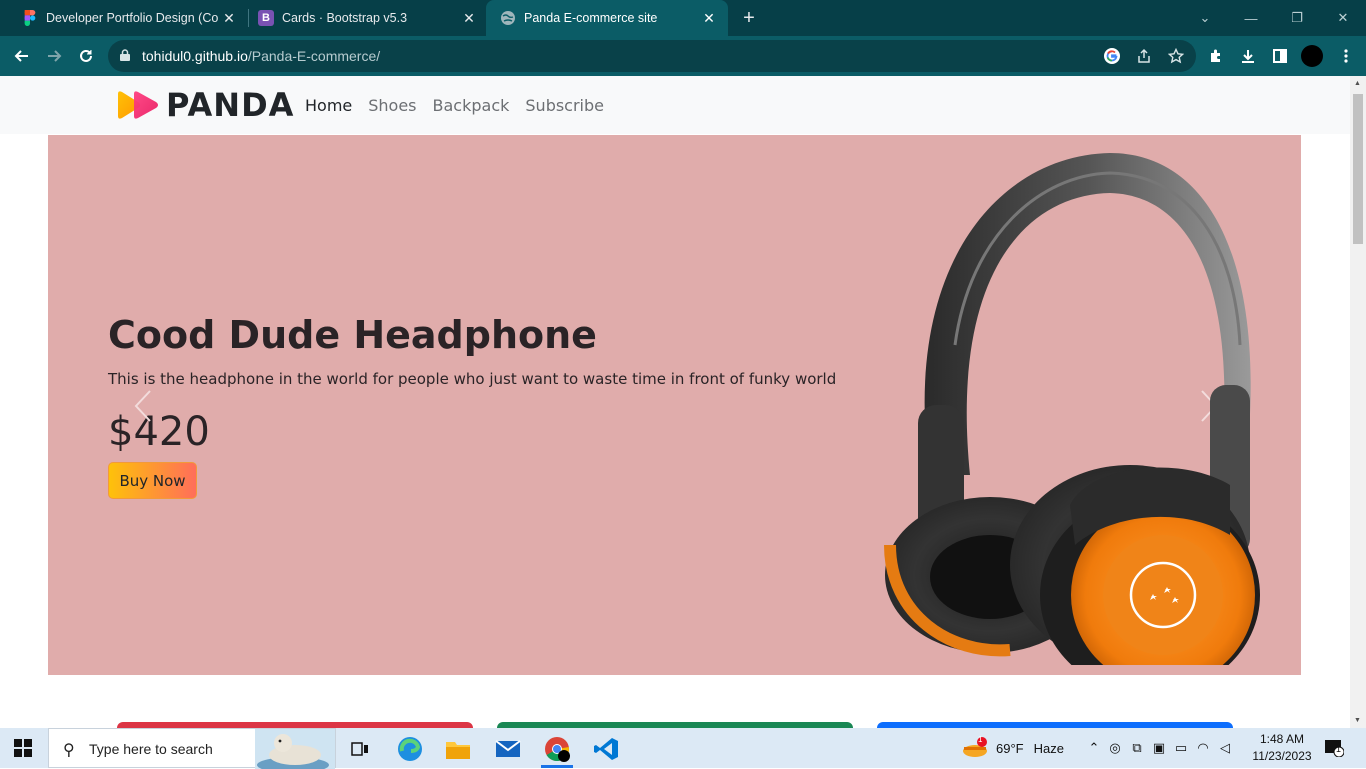  What do you see at coordinates (159, 432) in the screenshot?
I see `hero-price: $420` at bounding box center [159, 432].